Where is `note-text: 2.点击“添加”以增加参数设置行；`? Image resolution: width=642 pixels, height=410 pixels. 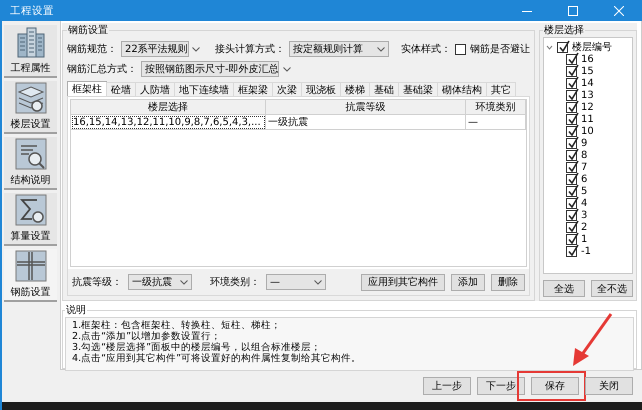
note-text: 2.点击“添加”以增加参数设置行； is located at coordinates (147, 336).